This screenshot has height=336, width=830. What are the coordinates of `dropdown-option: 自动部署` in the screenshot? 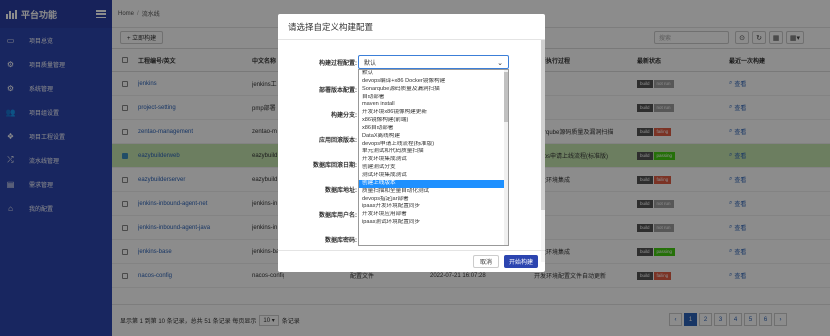 It's located at (433, 98).